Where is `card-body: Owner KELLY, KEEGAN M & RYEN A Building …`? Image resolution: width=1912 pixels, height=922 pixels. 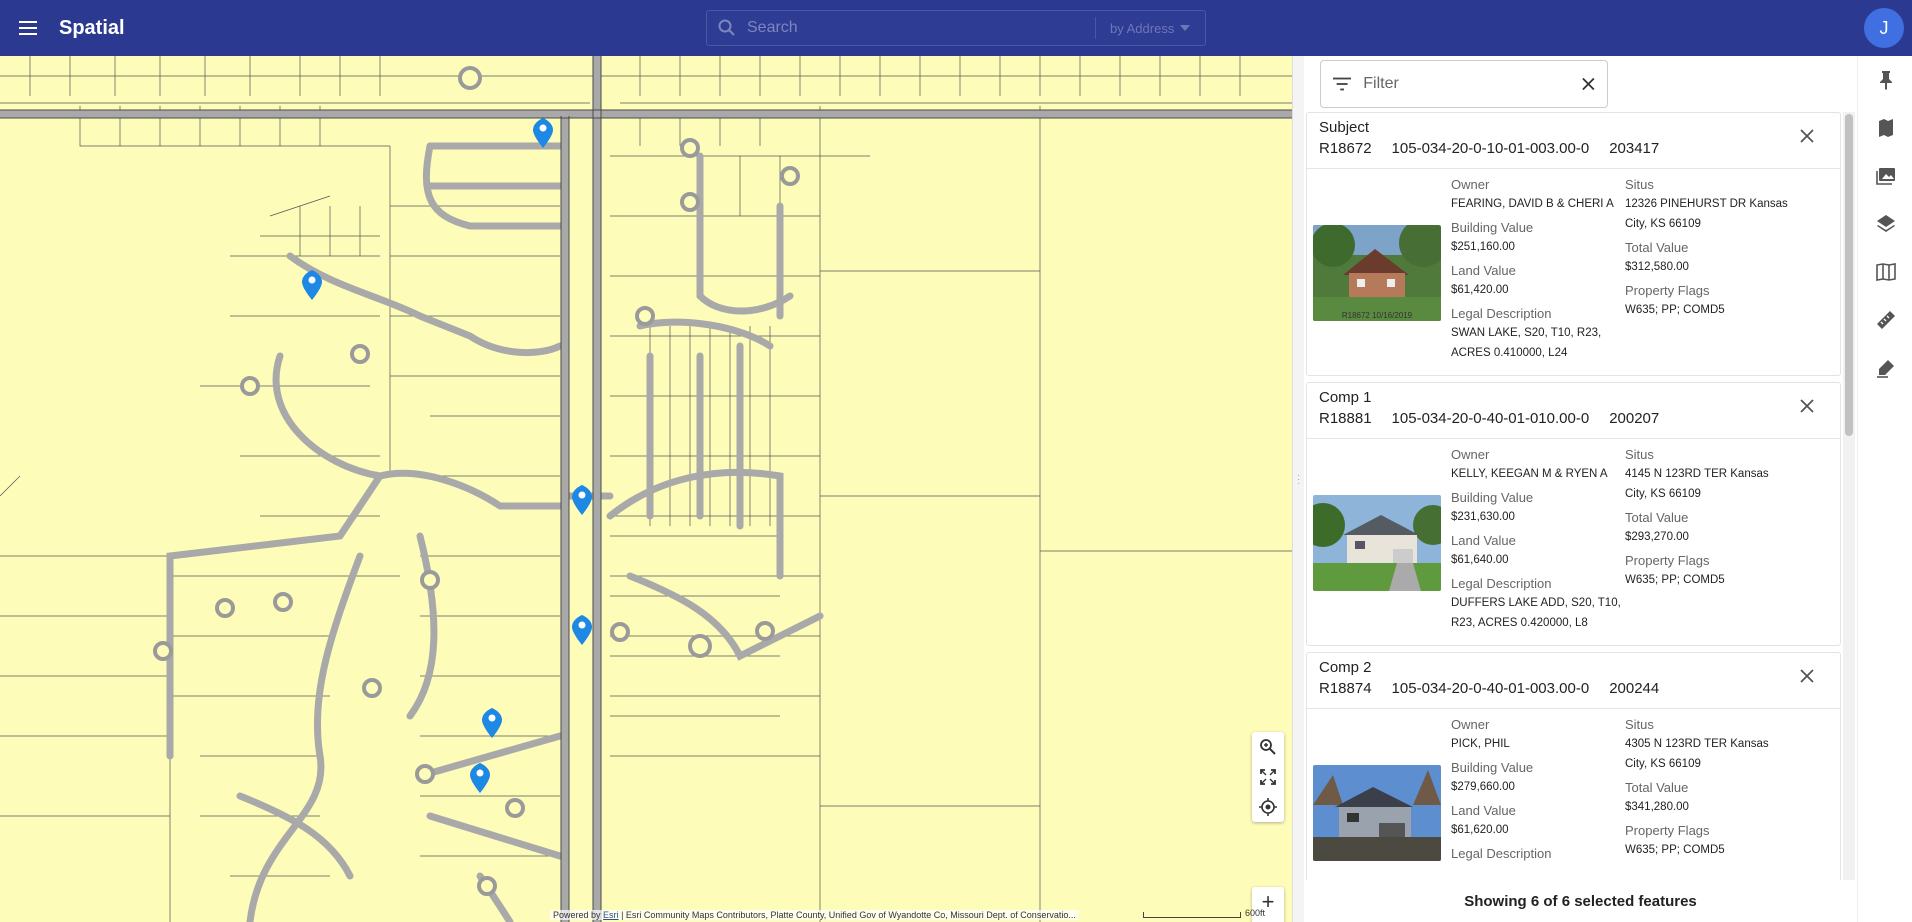 card-body: Owner KELLY, KEEGAN M & RYEN A Building … is located at coordinates (1573, 542).